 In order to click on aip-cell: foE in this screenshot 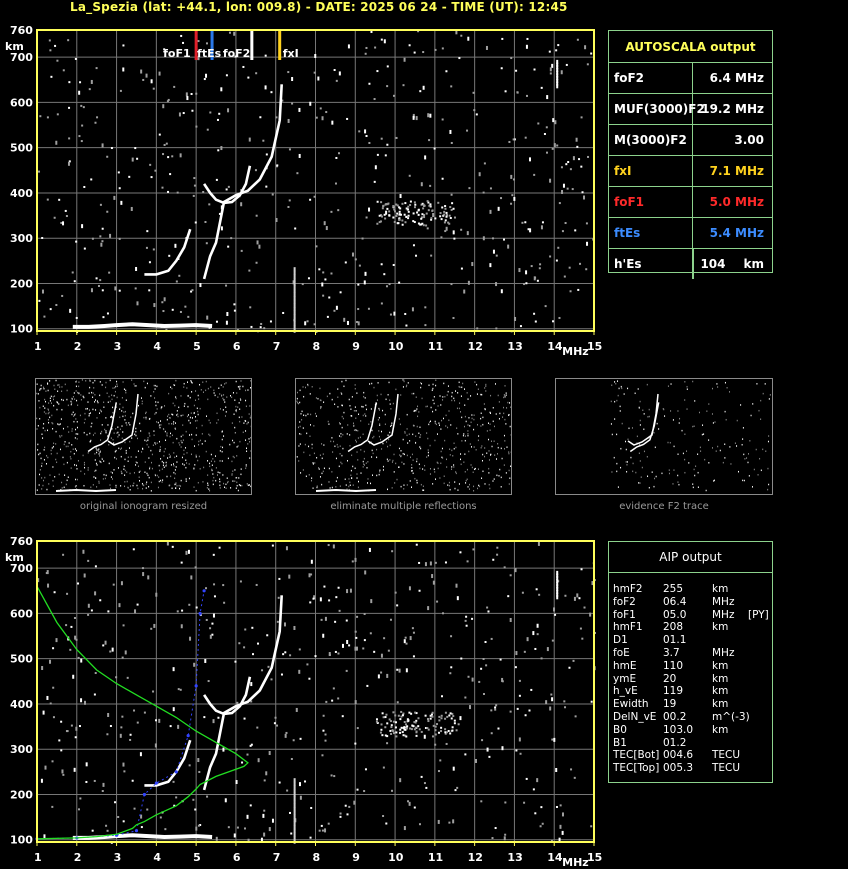, I will do `click(621, 652)`.